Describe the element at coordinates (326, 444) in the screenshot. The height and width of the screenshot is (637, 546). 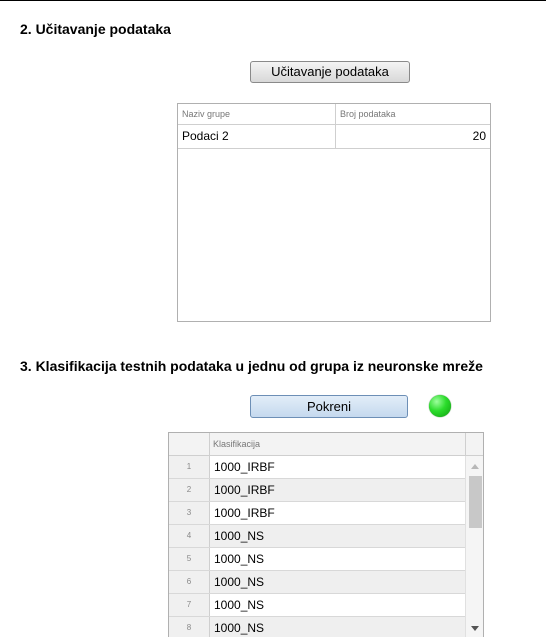
I see `classification-table-header: Klasifikacija` at that location.